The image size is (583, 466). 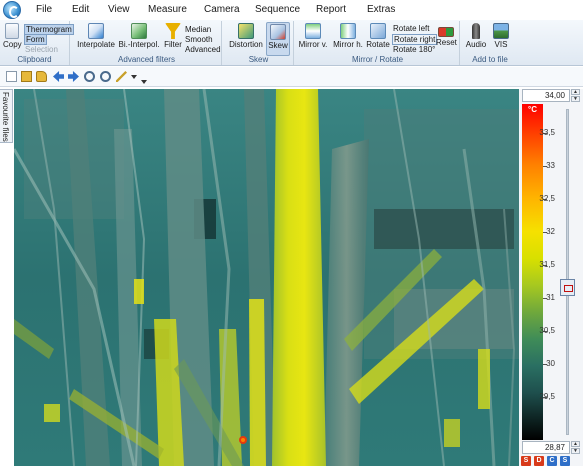 I want to click on smooth-option: Smooth, so click(x=199, y=39).